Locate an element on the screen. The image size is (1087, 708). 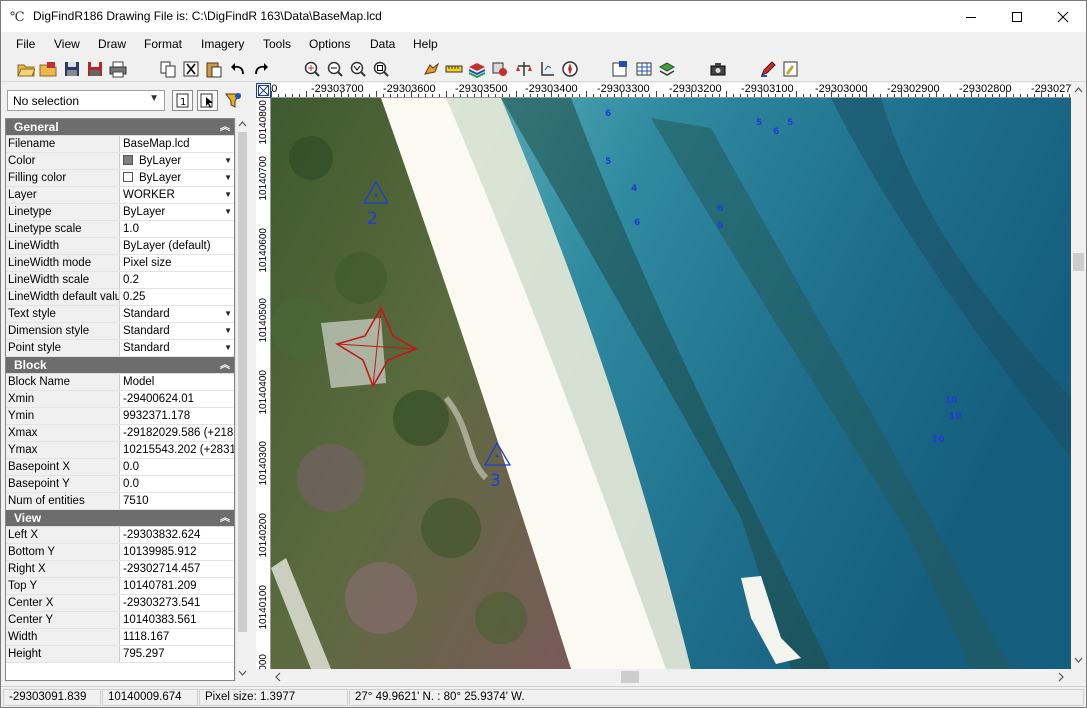
property-row: Right X -29302714.457 is located at coordinates (120, 569).